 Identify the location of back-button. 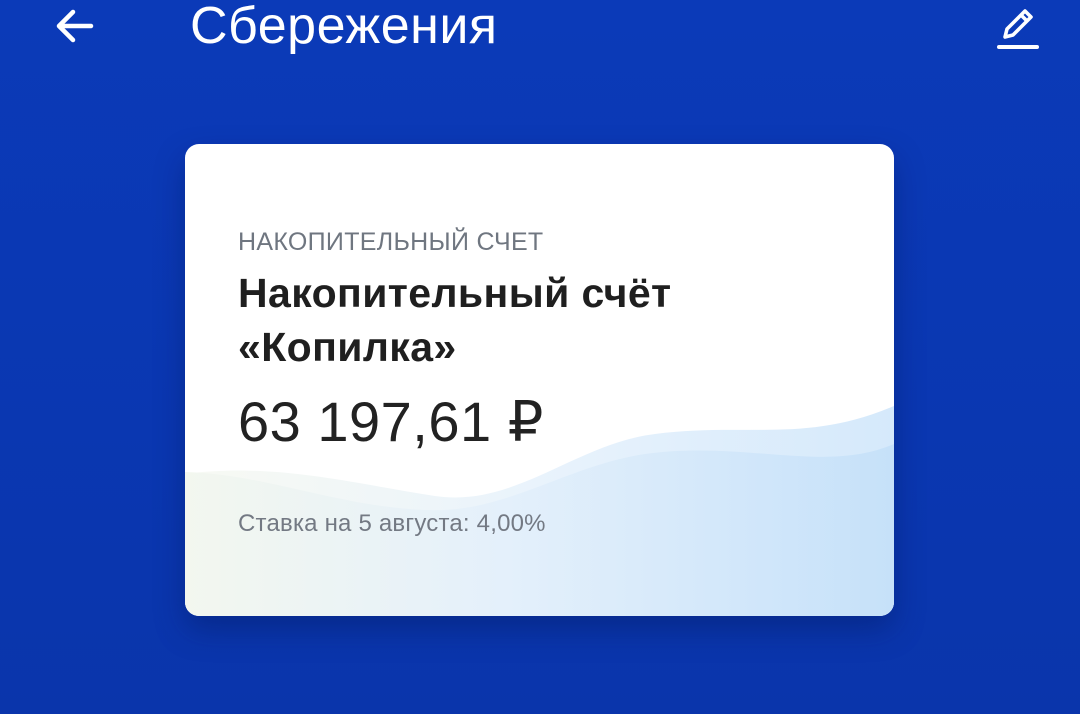
(75, 26).